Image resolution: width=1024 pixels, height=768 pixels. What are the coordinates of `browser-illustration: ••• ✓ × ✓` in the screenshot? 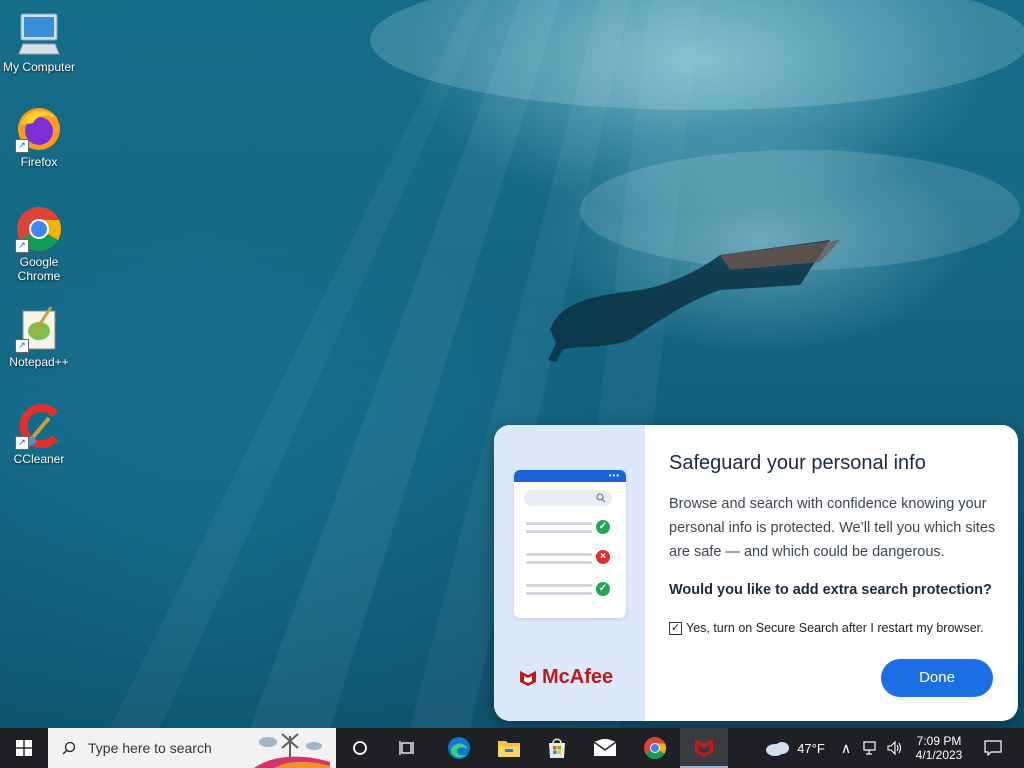 It's located at (570, 544).